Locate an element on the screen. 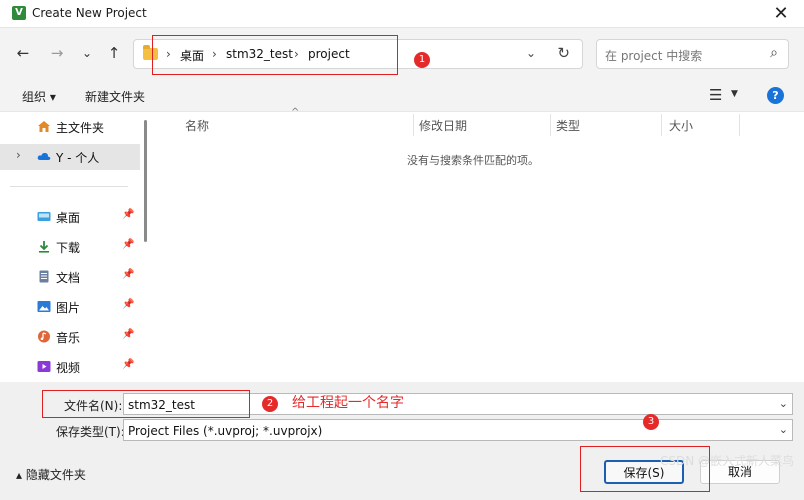 Image resolution: width=804 pixels, height=500 pixels. sidebar-item-desktop: 桌面 📌 is located at coordinates (70, 217).